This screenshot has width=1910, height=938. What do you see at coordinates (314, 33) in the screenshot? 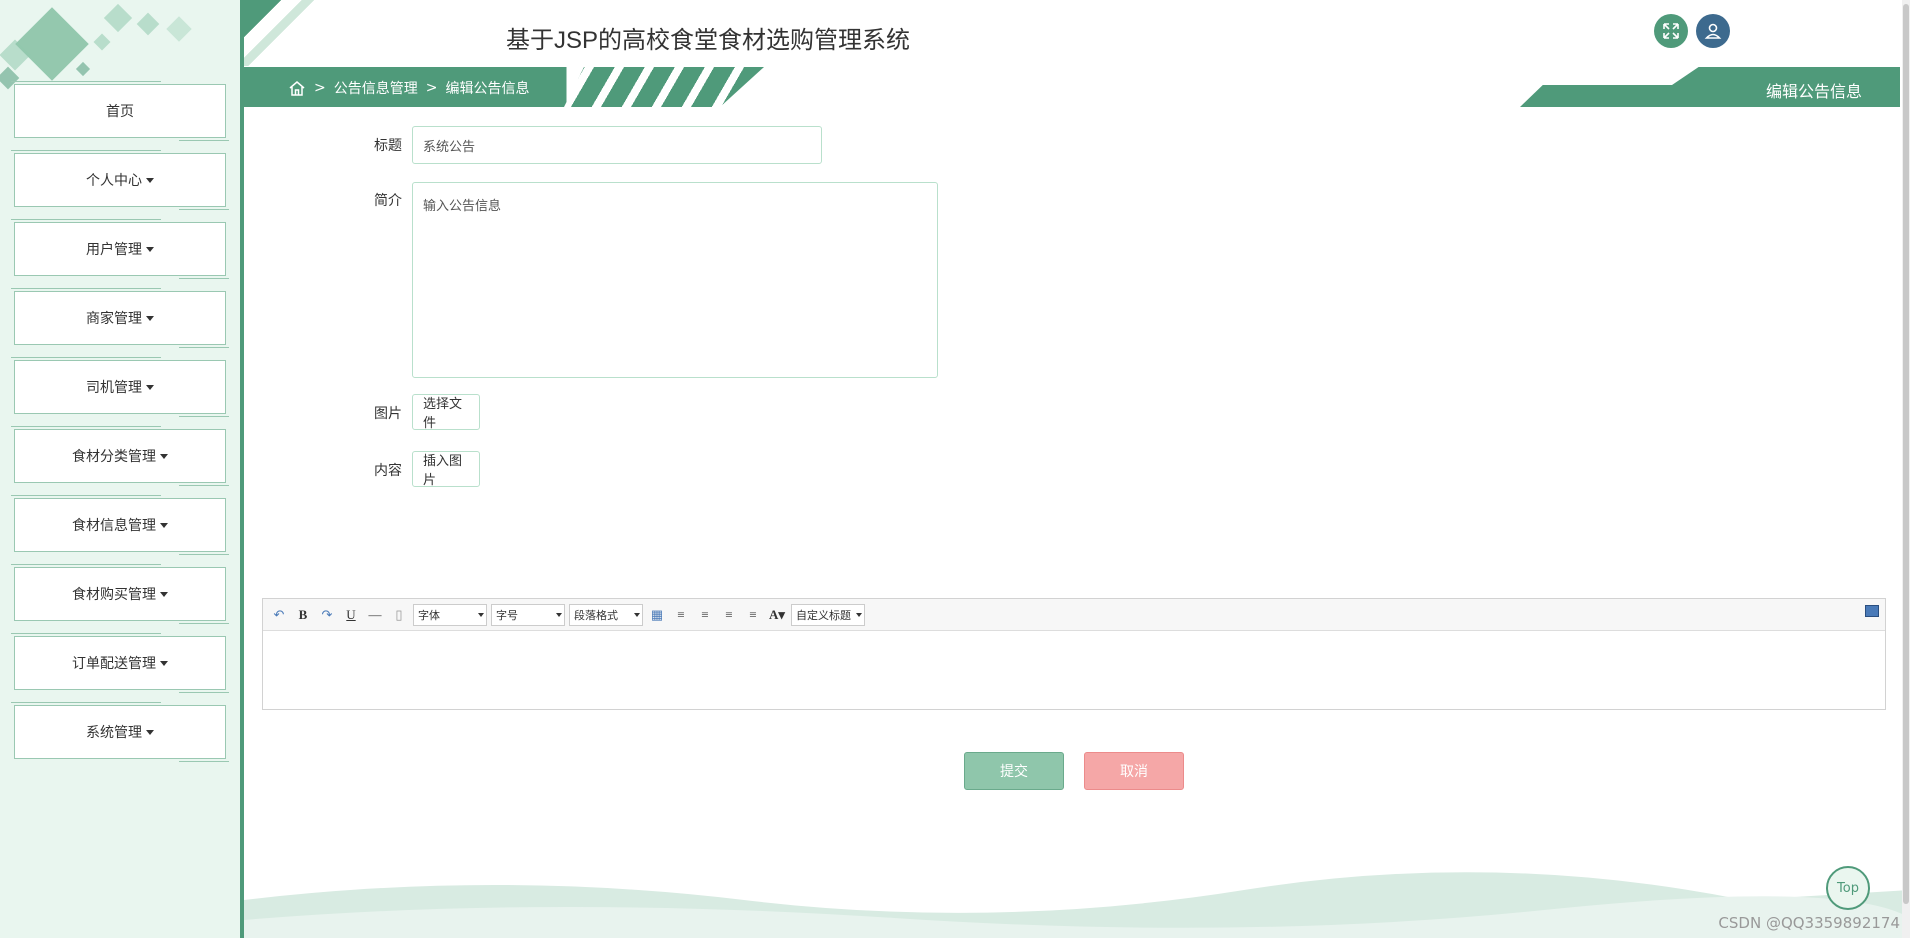
I see `header-decoration` at bounding box center [314, 33].